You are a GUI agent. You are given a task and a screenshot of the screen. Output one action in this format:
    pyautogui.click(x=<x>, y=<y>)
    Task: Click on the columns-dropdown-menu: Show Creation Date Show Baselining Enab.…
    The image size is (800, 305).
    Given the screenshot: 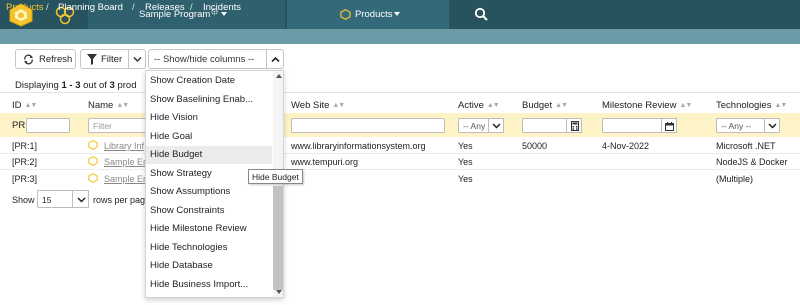 What is the action you would take?
    pyautogui.click(x=214, y=184)
    